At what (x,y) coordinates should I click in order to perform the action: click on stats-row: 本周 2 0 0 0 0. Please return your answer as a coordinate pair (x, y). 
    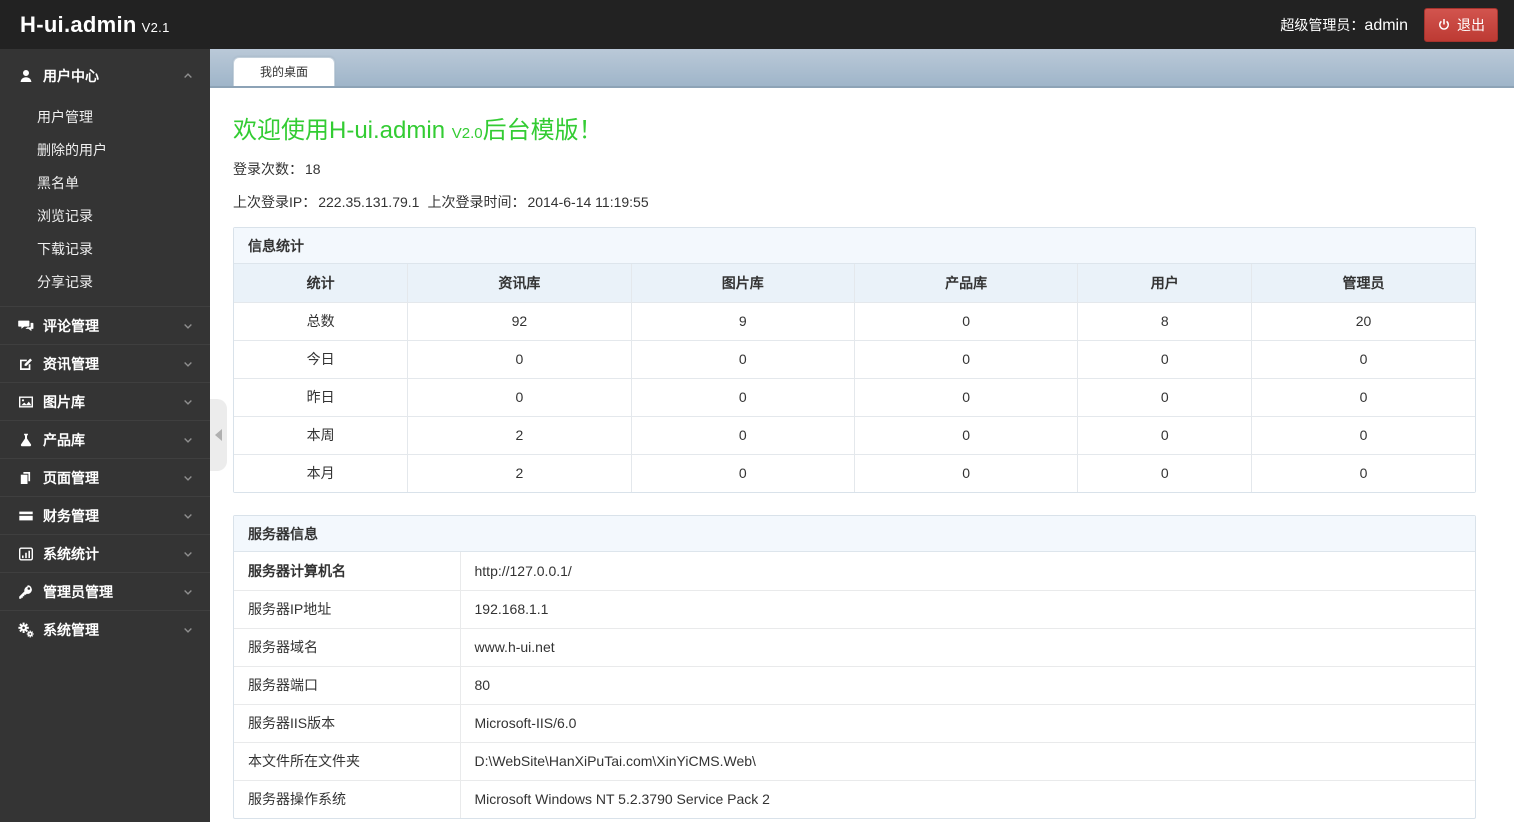
    Looking at the image, I should click on (854, 435).